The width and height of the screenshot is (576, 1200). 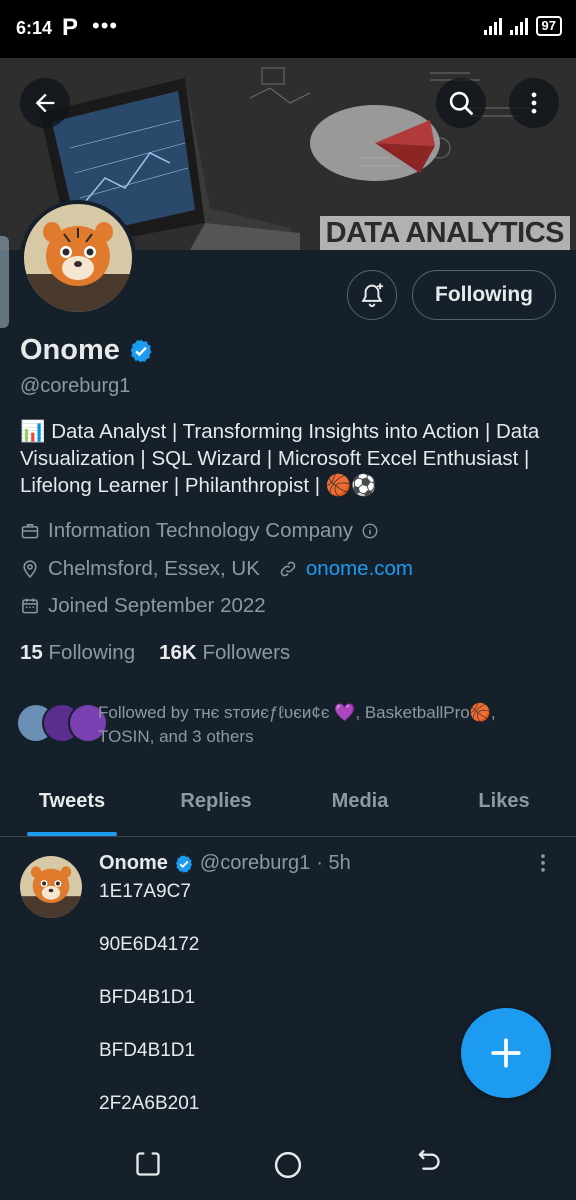 I want to click on notification-app-icon: P, so click(x=70, y=27).